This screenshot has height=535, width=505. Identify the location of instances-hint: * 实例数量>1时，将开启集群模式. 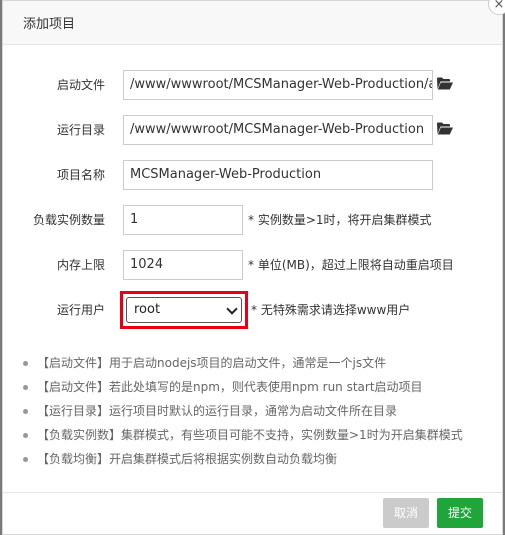
(340, 220).